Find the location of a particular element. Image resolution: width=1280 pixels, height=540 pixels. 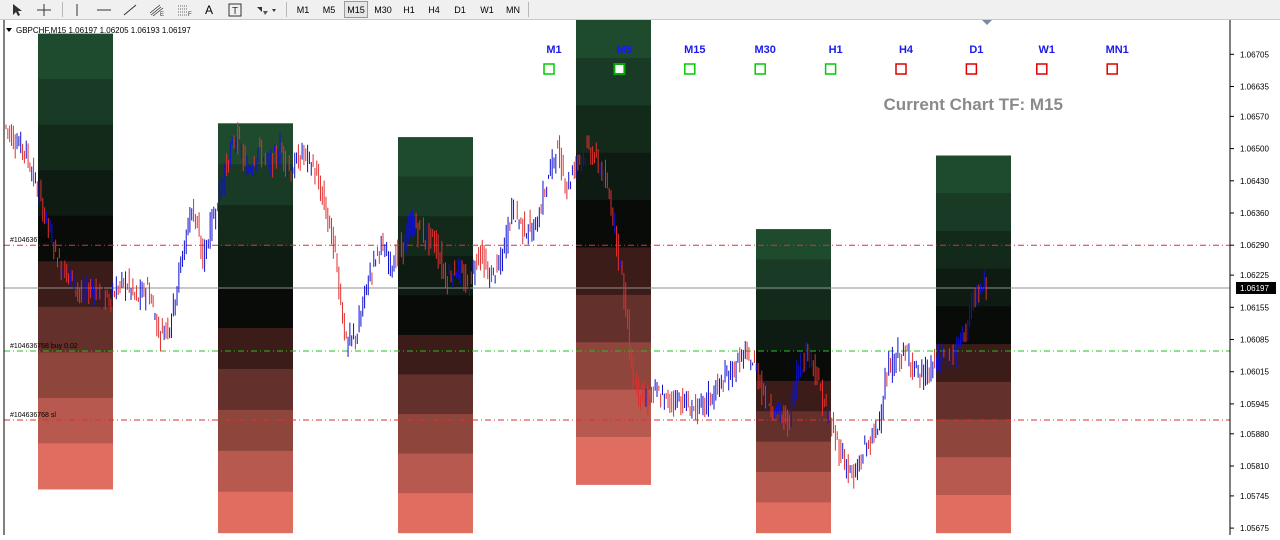

tf-label-m15: M15 is located at coordinates (694, 50).